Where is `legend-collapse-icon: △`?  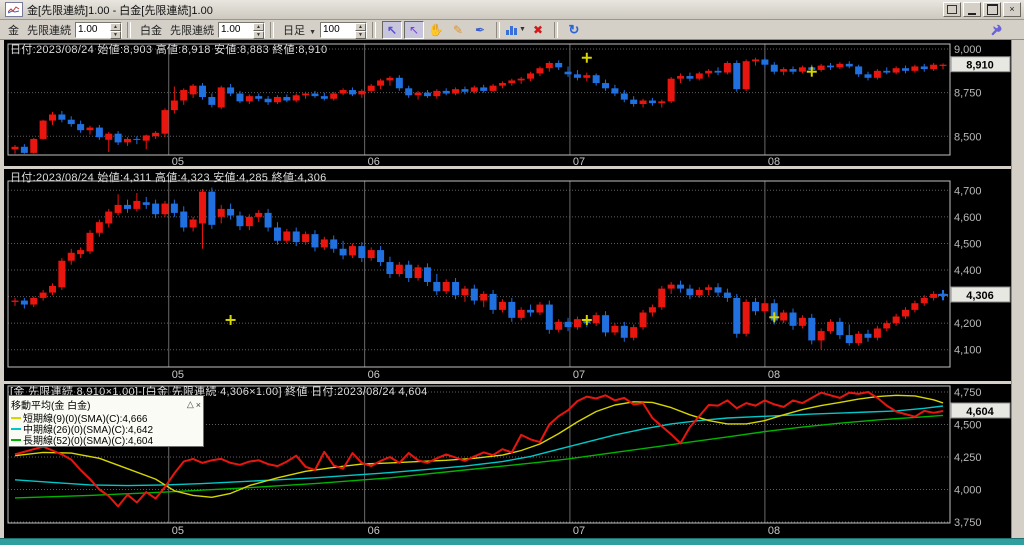 legend-collapse-icon: △ is located at coordinates (190, 404).